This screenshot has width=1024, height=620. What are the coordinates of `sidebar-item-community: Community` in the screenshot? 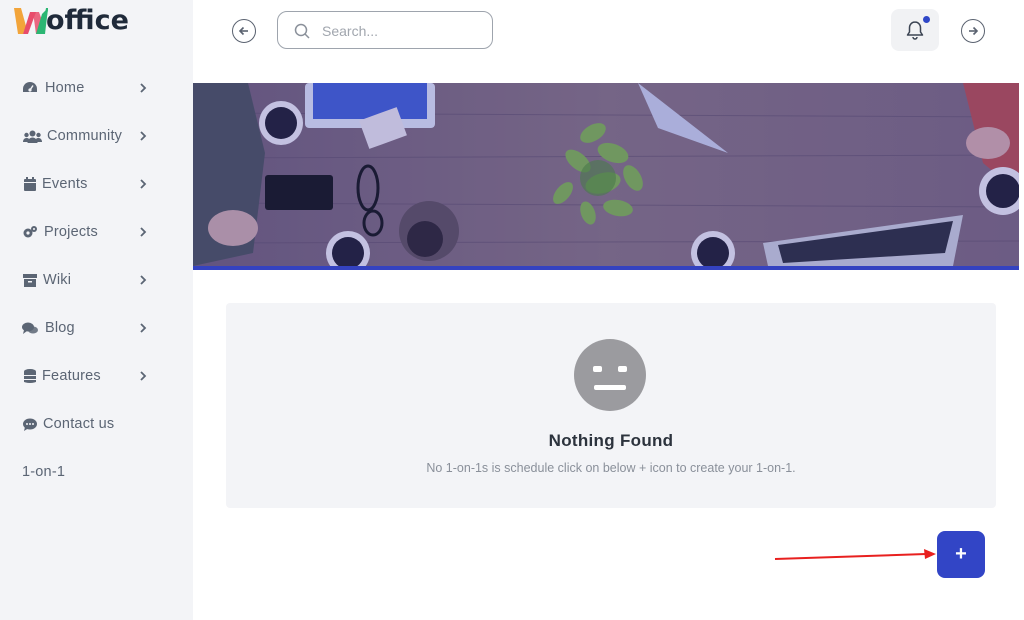 It's located at (96, 136).